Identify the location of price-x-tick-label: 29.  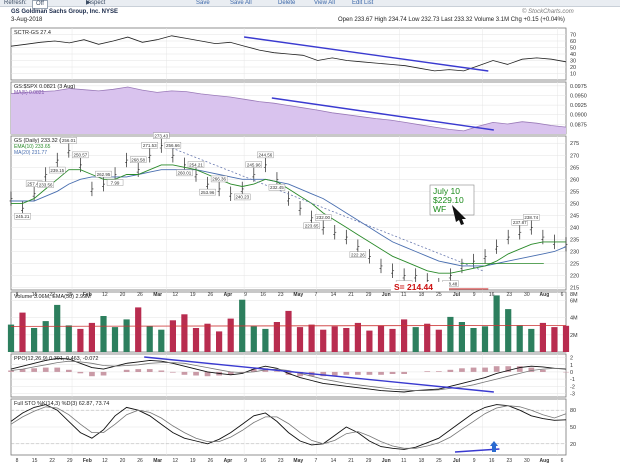
(369, 295).